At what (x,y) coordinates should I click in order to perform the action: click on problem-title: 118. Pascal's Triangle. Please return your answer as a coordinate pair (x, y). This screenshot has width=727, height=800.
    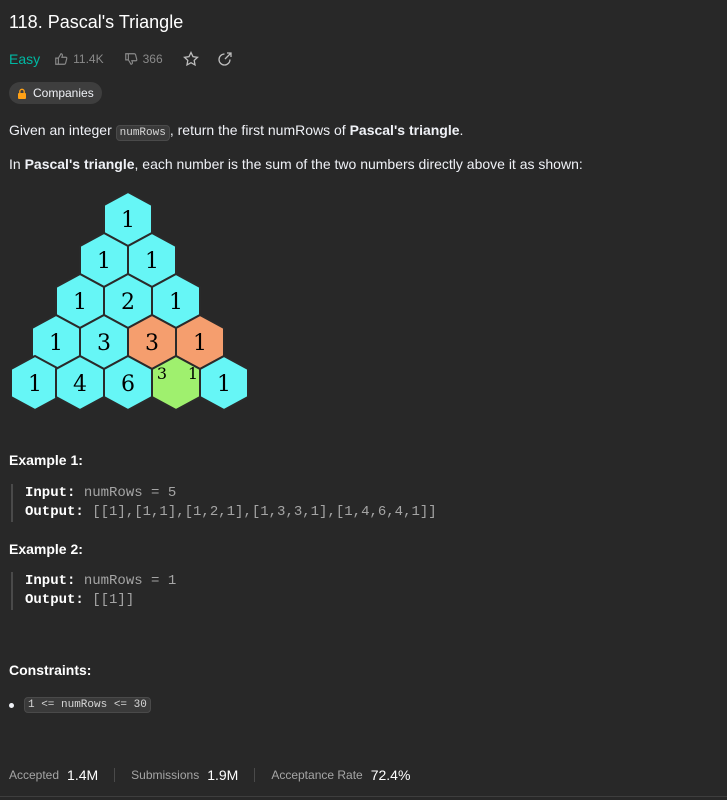
    Looking at the image, I should click on (96, 22).